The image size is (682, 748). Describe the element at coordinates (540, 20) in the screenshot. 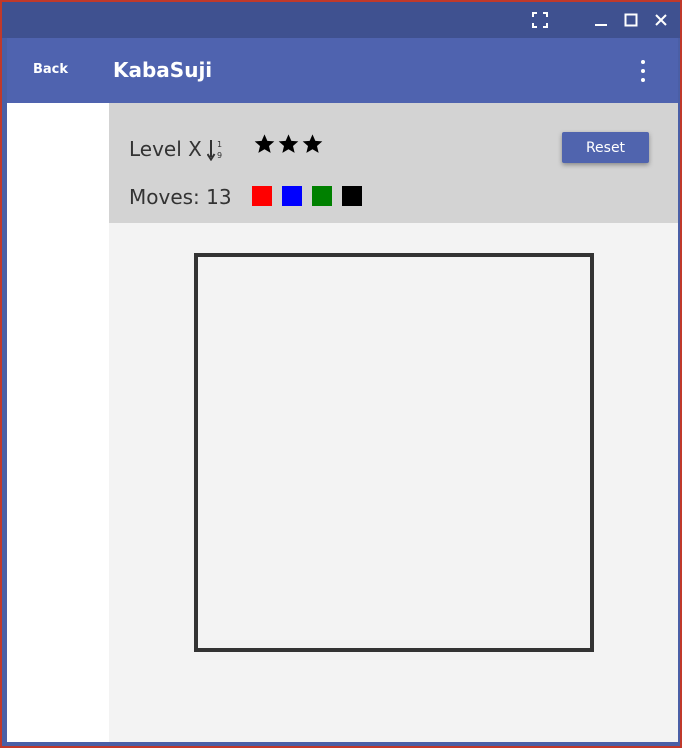

I see `fullscreen-icon` at that location.